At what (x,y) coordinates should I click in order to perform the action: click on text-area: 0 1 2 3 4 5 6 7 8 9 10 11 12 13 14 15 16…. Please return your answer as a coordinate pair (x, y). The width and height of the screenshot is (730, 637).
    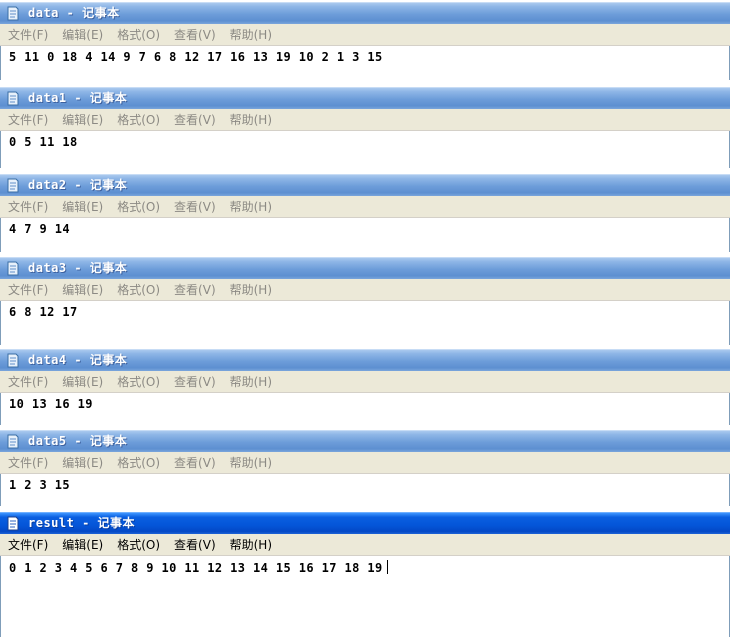
    Looking at the image, I should click on (365, 596).